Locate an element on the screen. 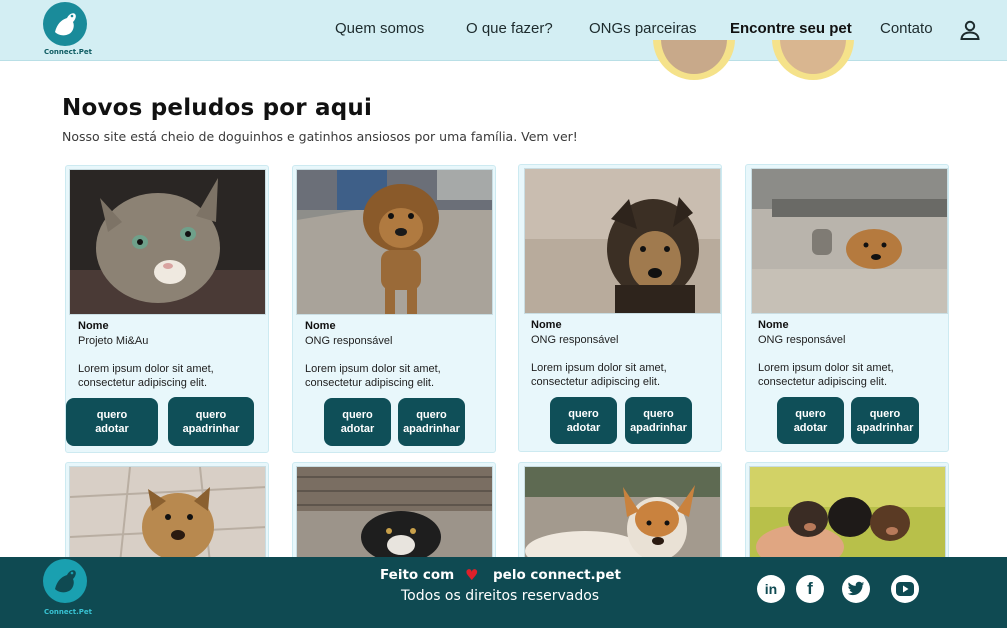 This screenshot has width=1007, height=628. pet-photo-cat is located at coordinates (167, 242).